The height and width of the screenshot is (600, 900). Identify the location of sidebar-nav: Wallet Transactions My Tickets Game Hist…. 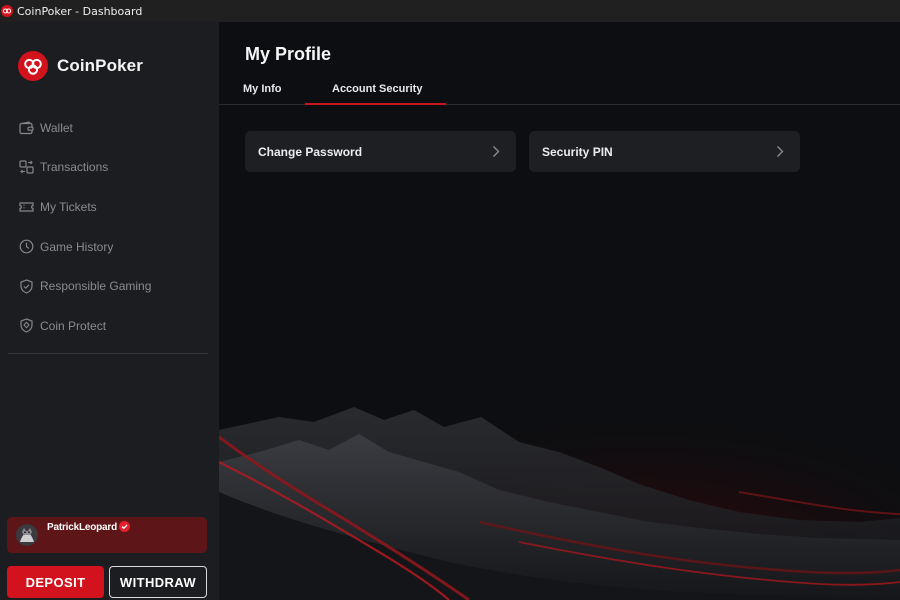
(109, 227).